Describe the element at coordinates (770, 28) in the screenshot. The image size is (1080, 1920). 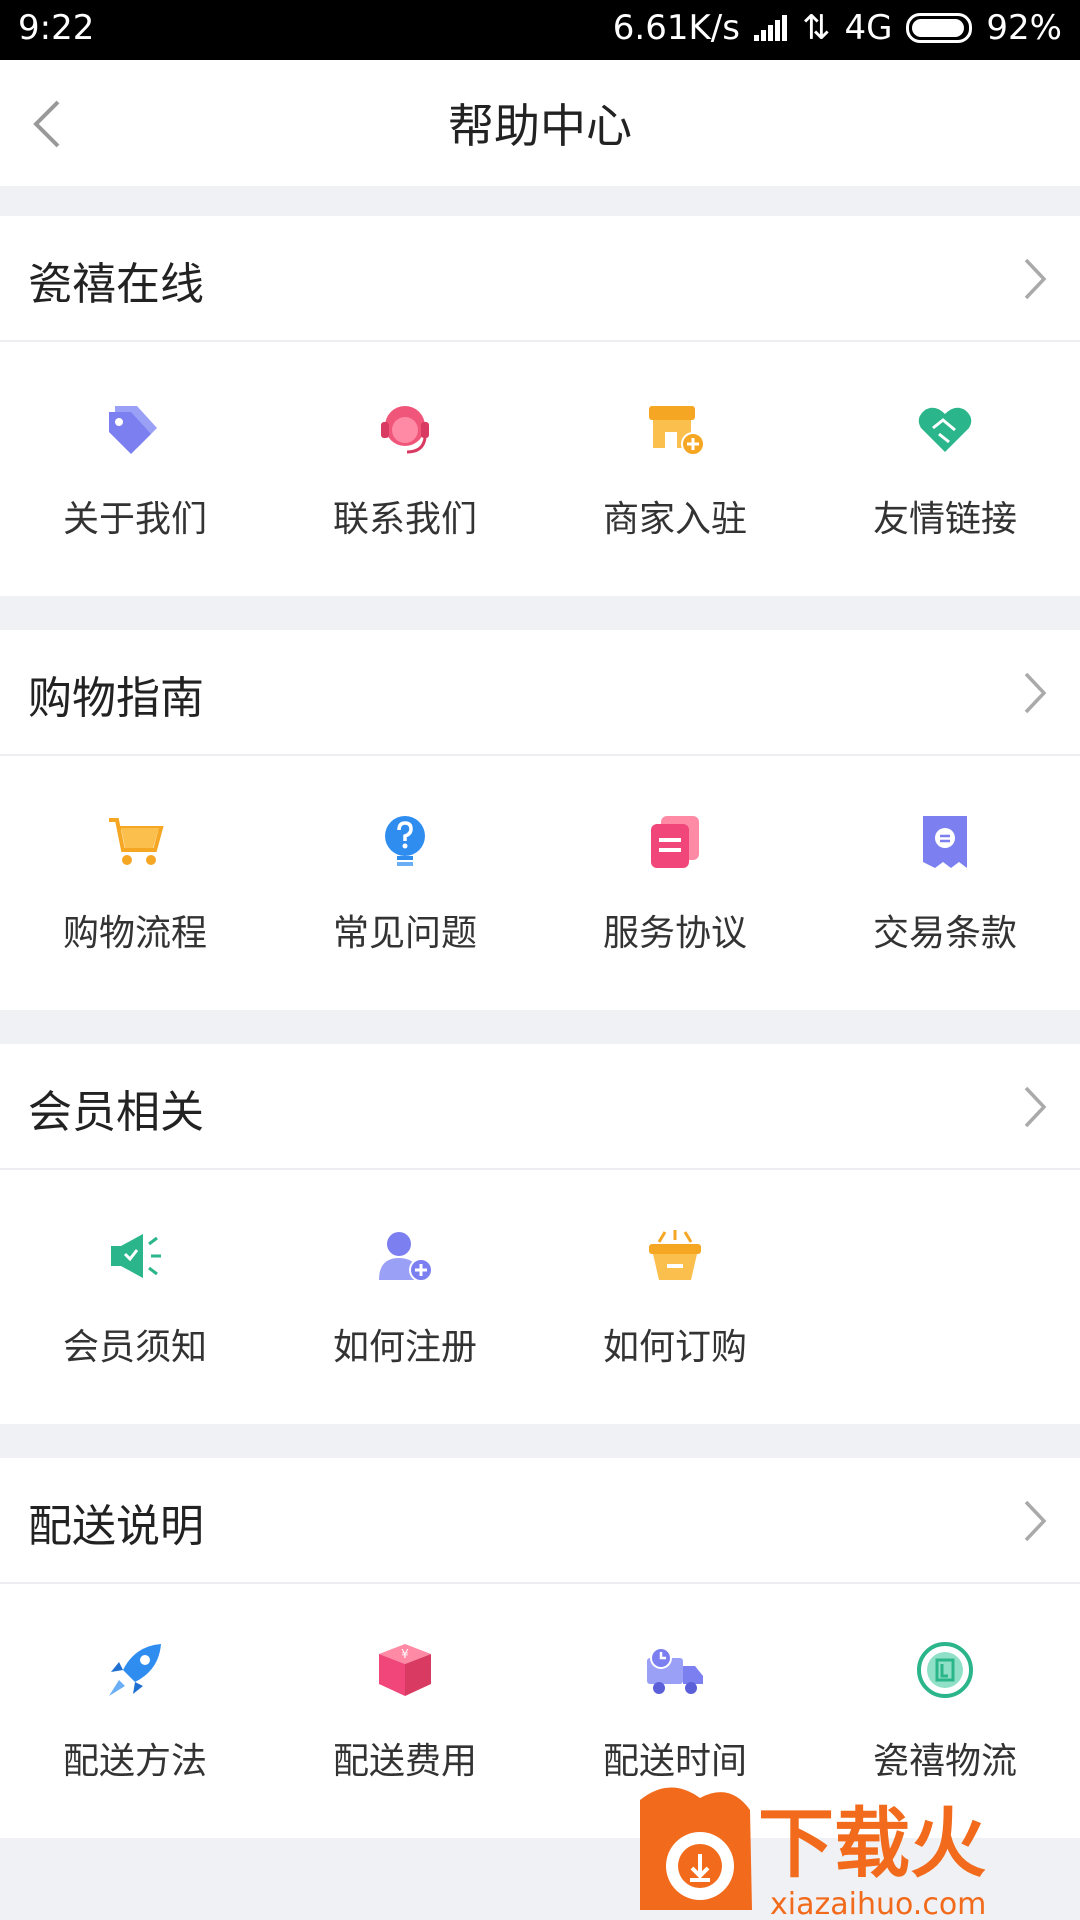
I see `signal-icon` at that location.